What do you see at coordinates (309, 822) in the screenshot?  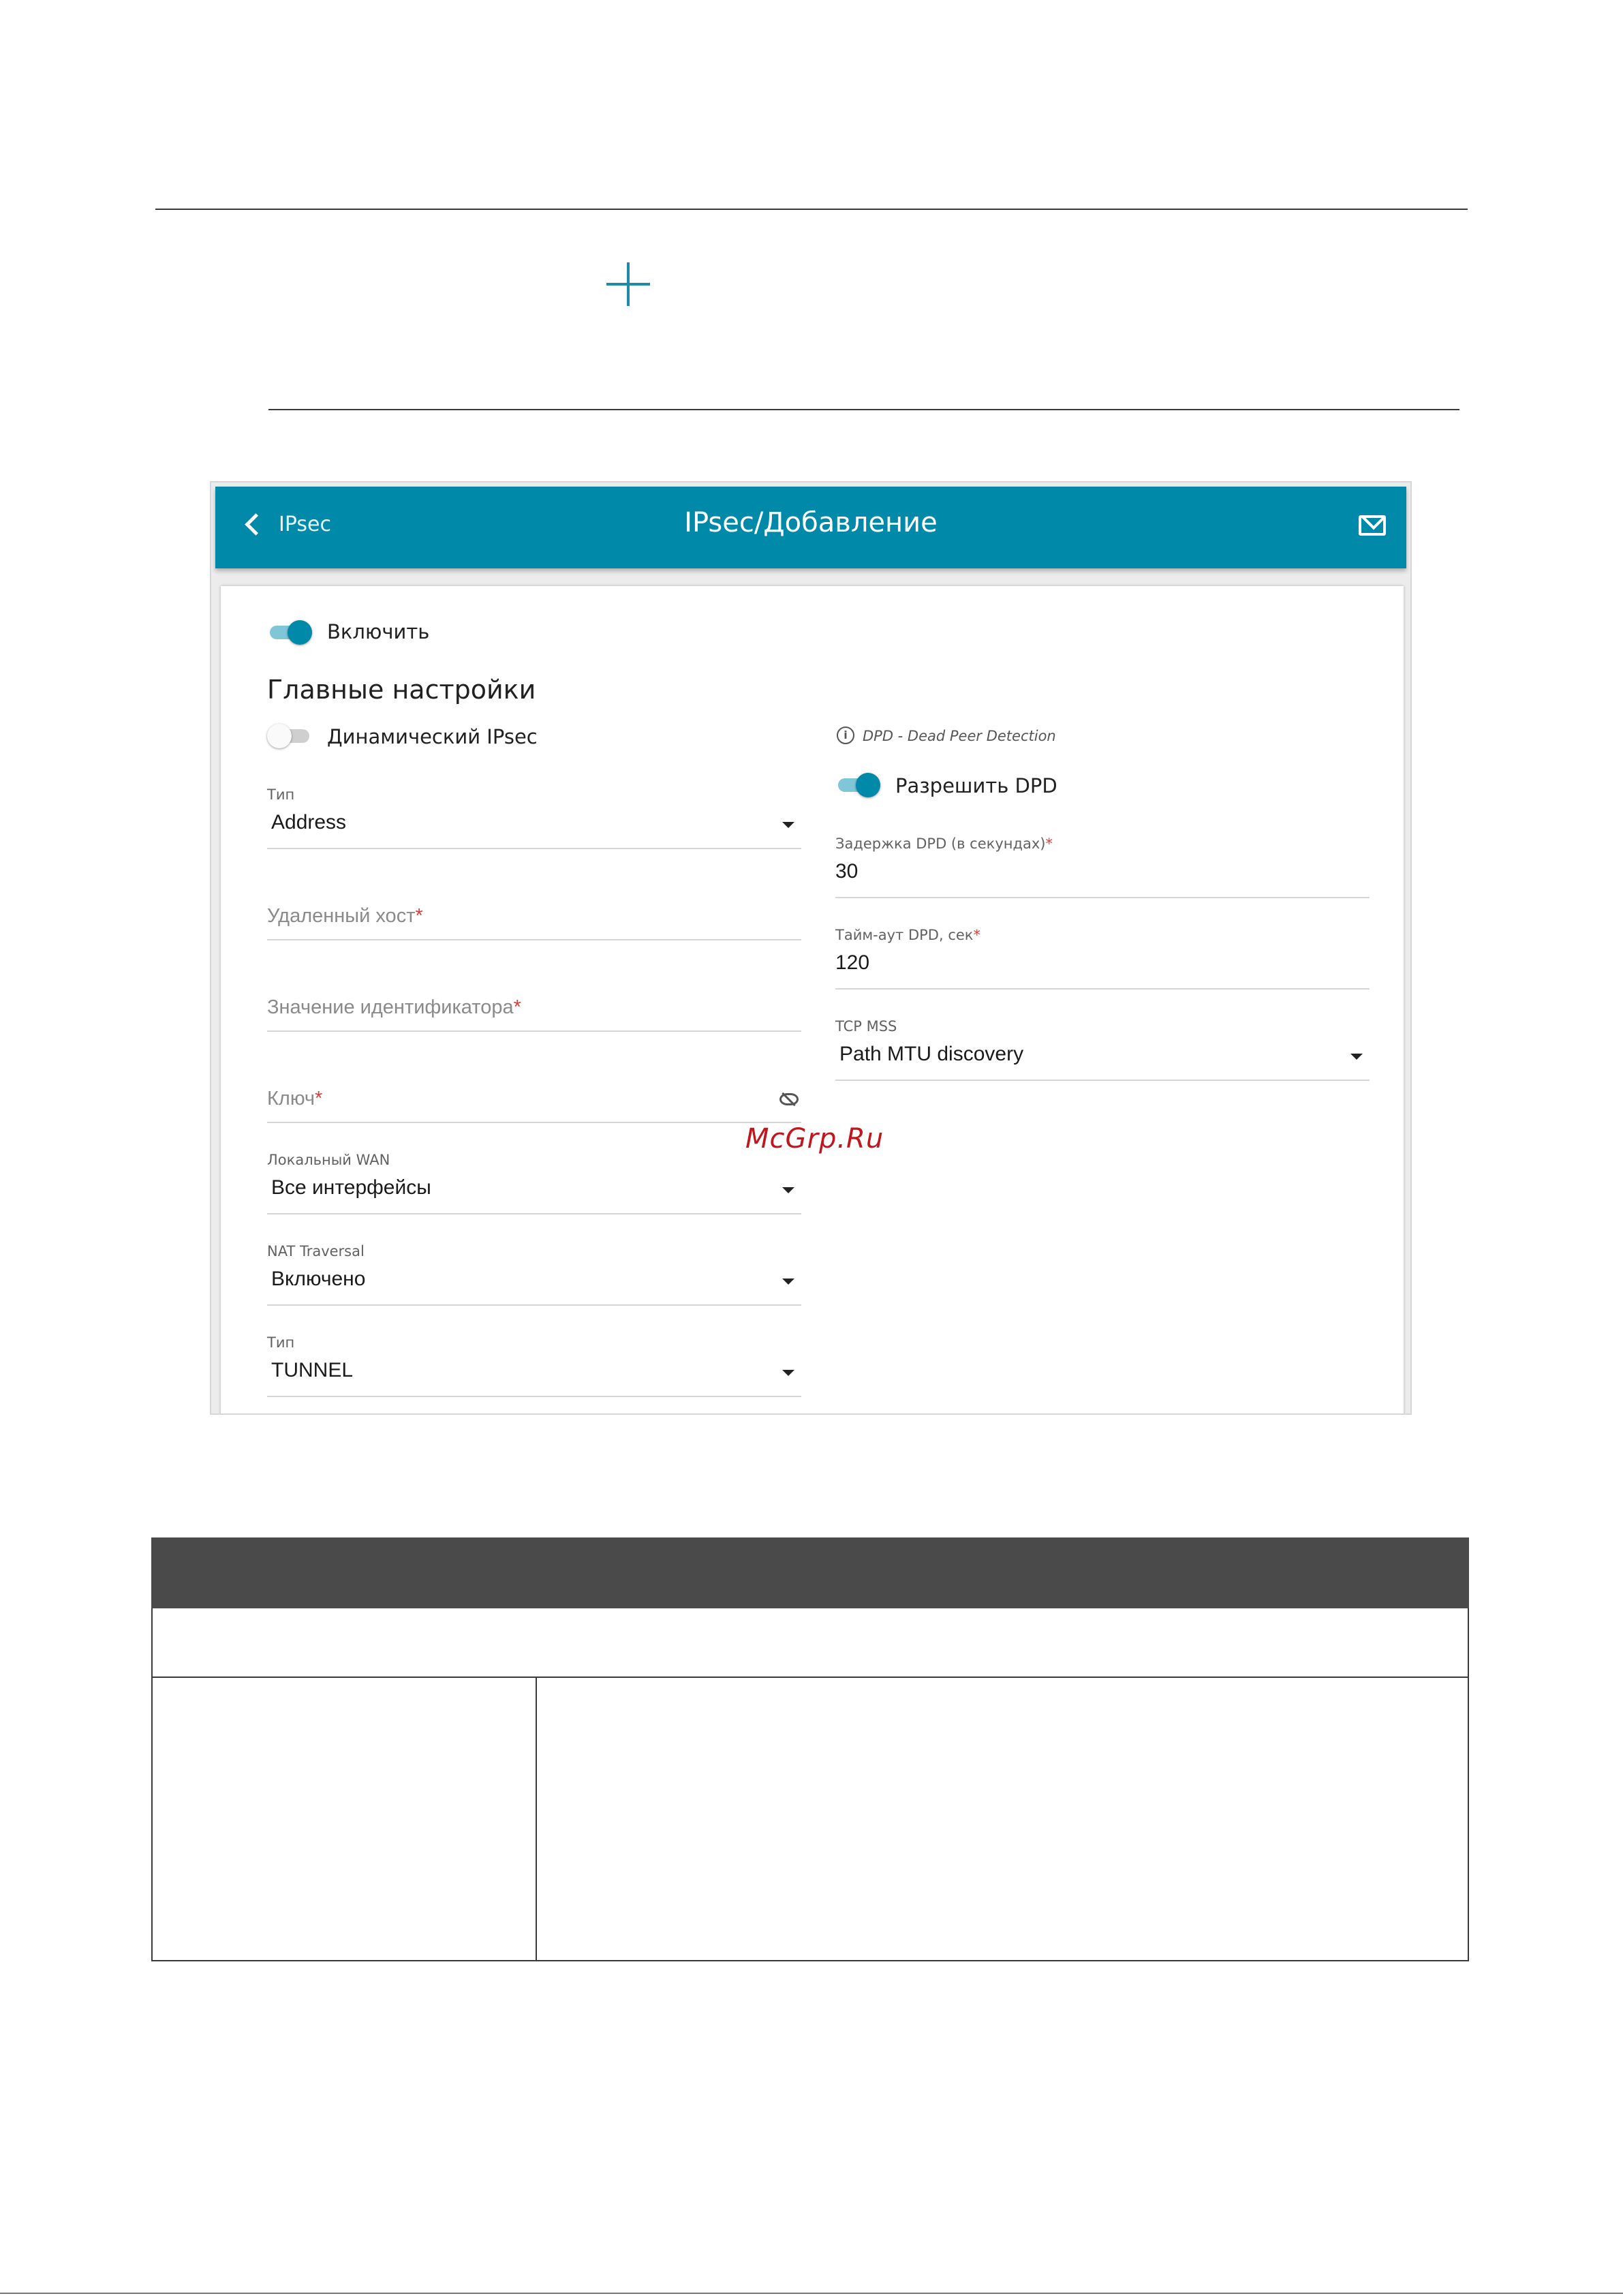 I see `type-value: Address` at bounding box center [309, 822].